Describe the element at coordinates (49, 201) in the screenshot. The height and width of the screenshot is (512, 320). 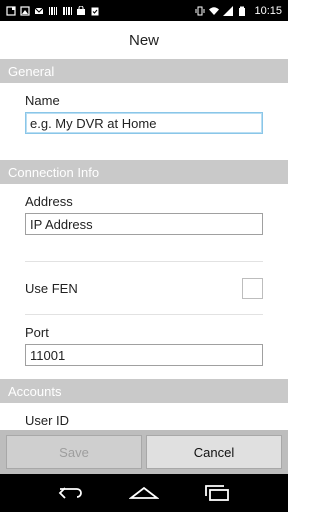
I see `address-label: Address` at that location.